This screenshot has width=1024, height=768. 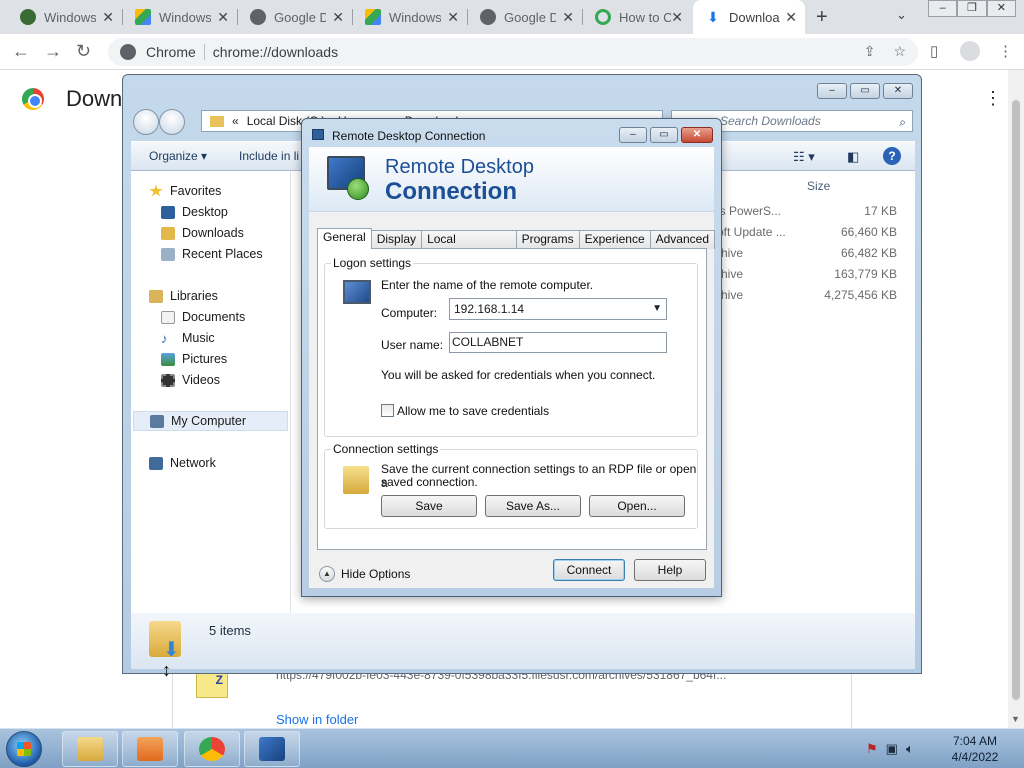 What do you see at coordinates (804, 295) in the screenshot?
I see `file-row: rchive 4,275,456 KB` at bounding box center [804, 295].